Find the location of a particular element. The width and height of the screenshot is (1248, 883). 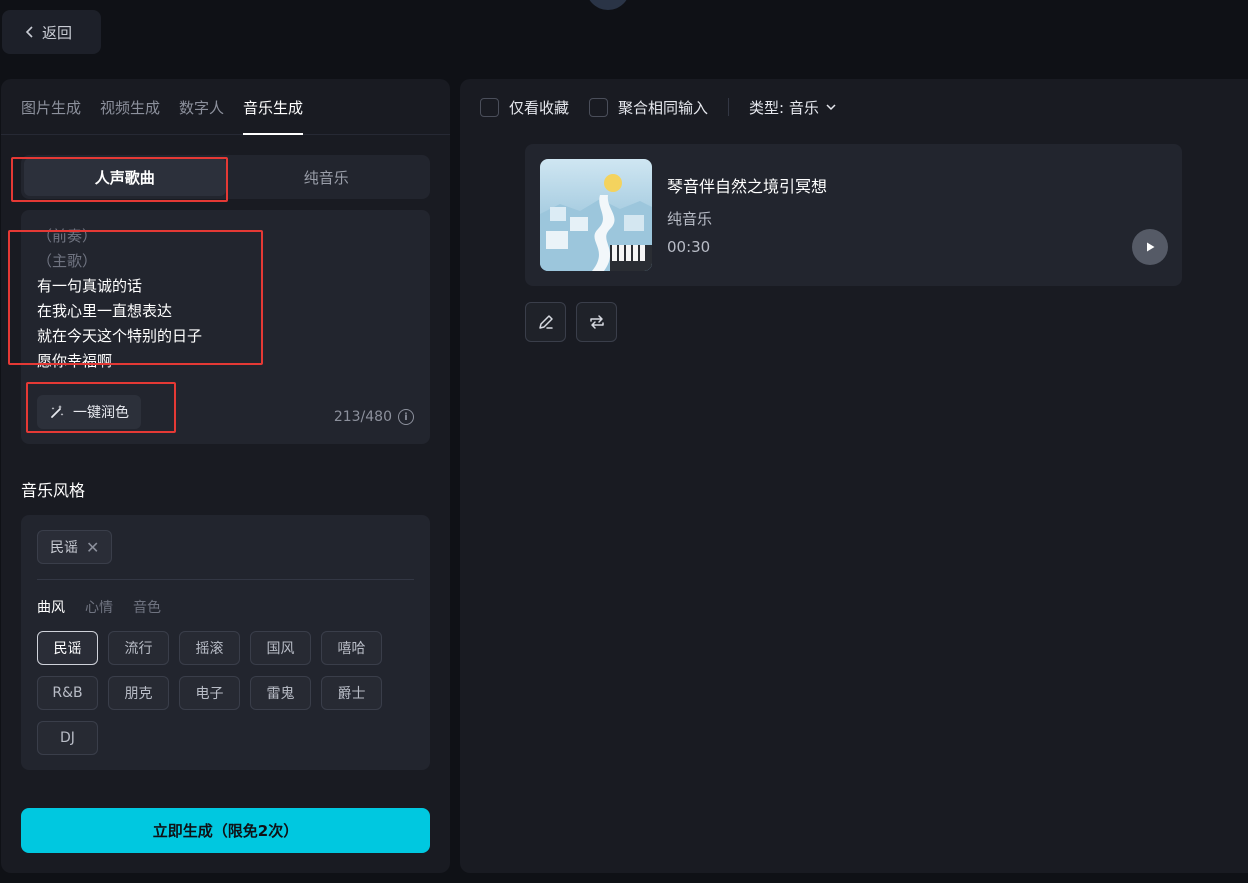

tab-genre: 曲风 is located at coordinates (51, 607).